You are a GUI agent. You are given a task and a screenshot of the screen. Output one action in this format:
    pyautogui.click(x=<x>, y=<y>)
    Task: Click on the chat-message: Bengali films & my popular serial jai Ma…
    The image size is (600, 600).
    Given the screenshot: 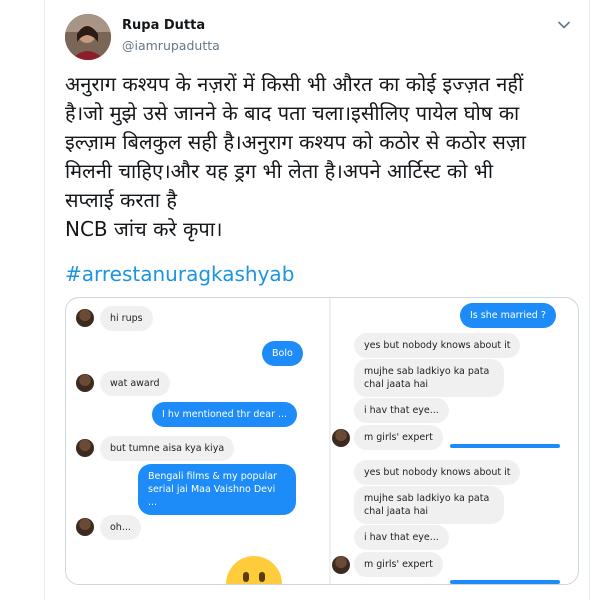 What is the action you would take?
    pyautogui.click(x=217, y=489)
    